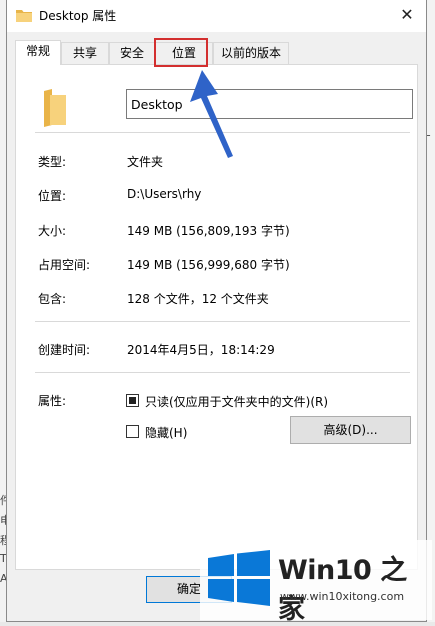  What do you see at coordinates (342, 596) in the screenshot?
I see `watermark-url: www.win10xitong.com` at bounding box center [342, 596].